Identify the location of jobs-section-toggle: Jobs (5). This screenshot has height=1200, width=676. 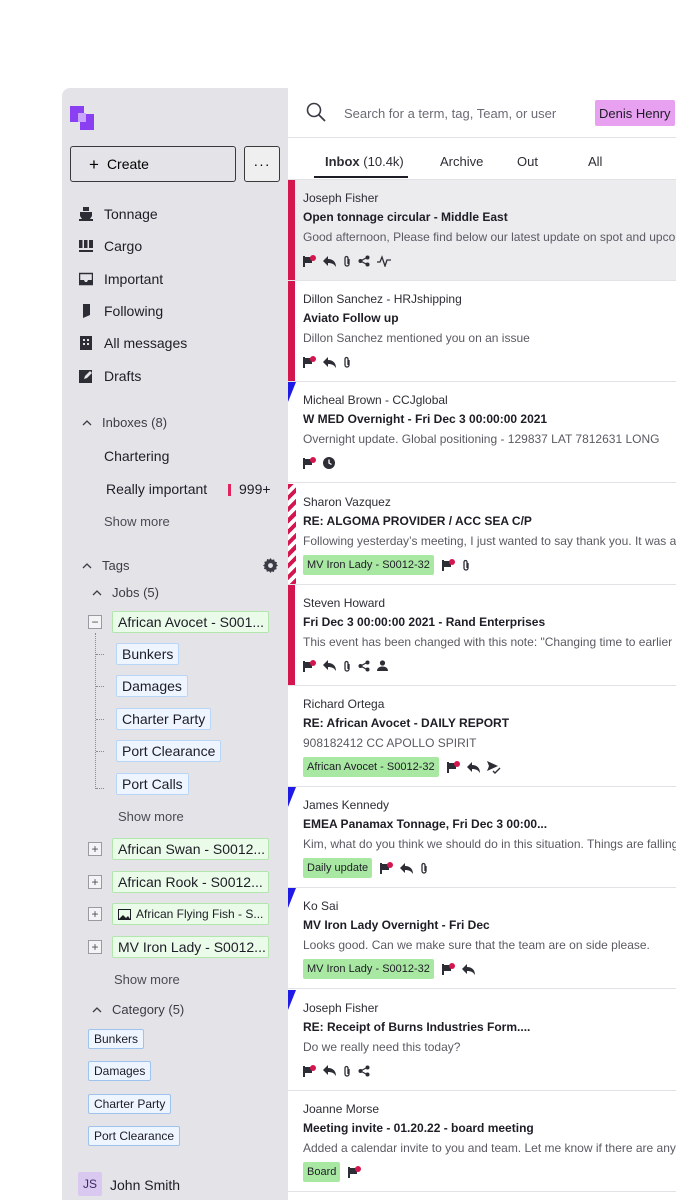
(125, 592).